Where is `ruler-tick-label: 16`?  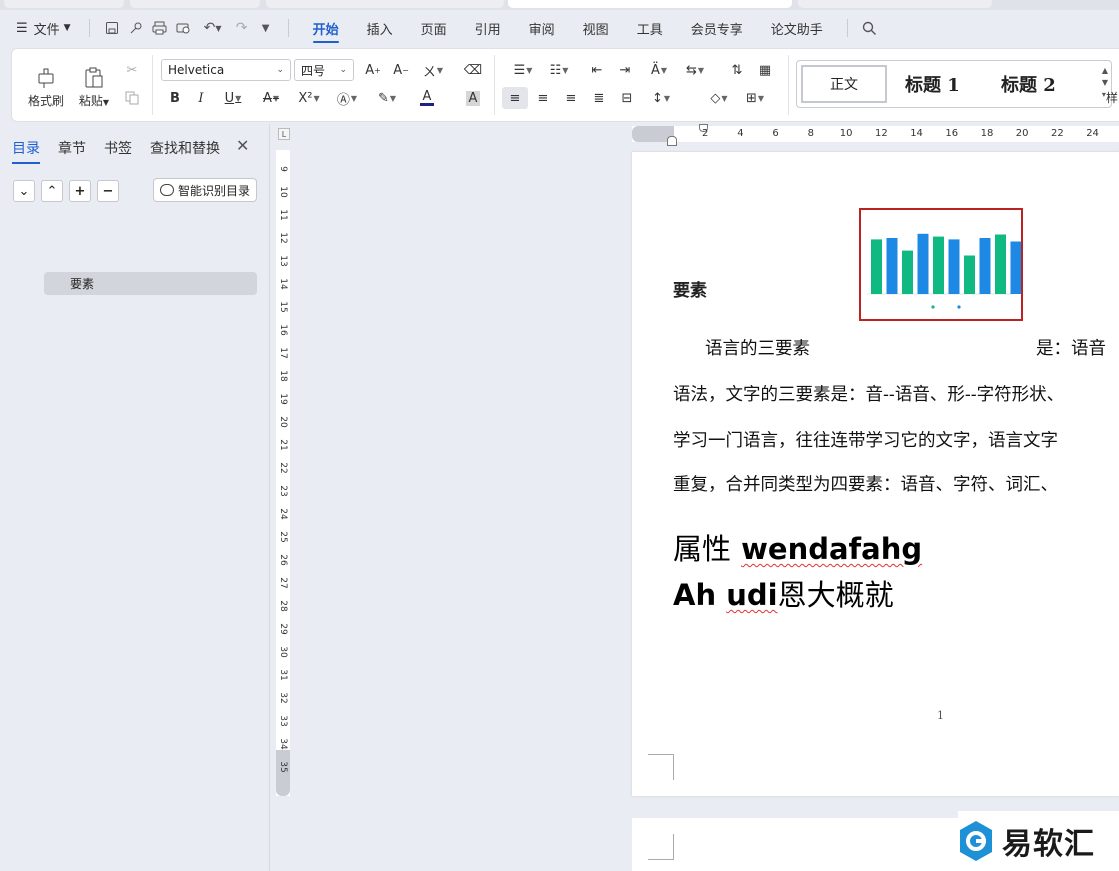 ruler-tick-label: 16 is located at coordinates (283, 330).